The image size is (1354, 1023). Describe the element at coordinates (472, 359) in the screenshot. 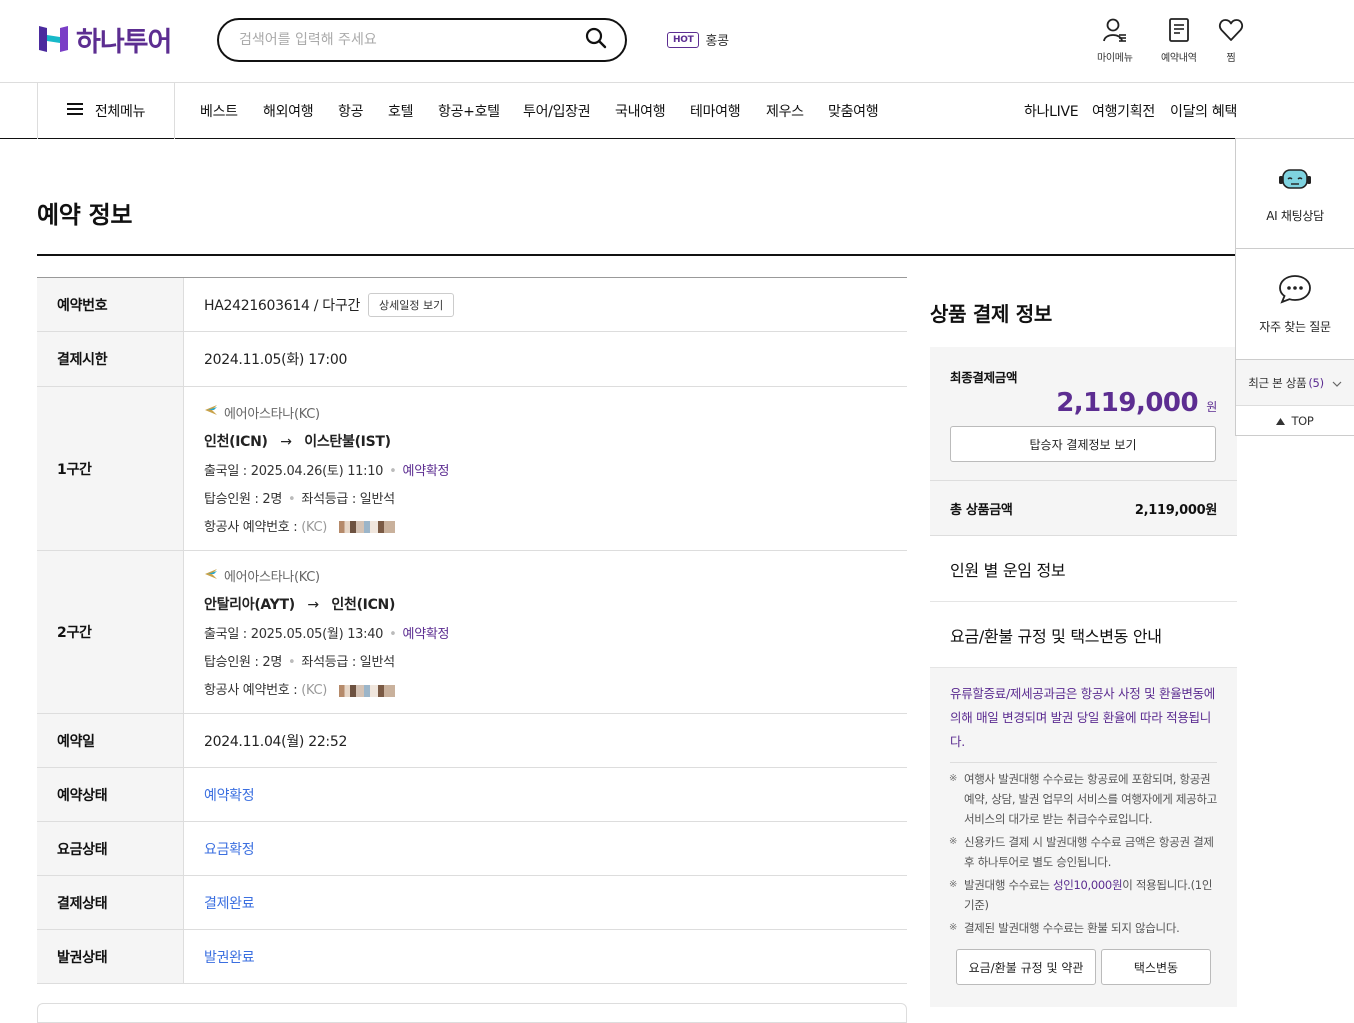

I see `table-row: 결제시한 2024.11.05(화) 17:00` at that location.